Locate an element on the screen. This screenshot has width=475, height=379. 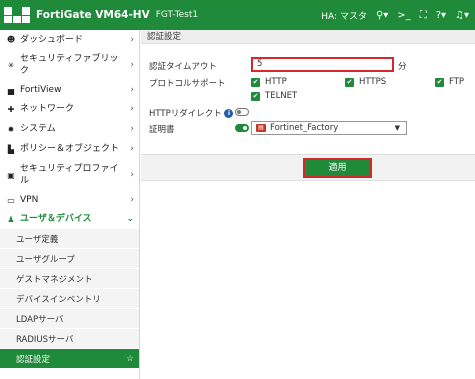
sidebar-item-fortiview: ▅ FortiView › is located at coordinates (69, 90).